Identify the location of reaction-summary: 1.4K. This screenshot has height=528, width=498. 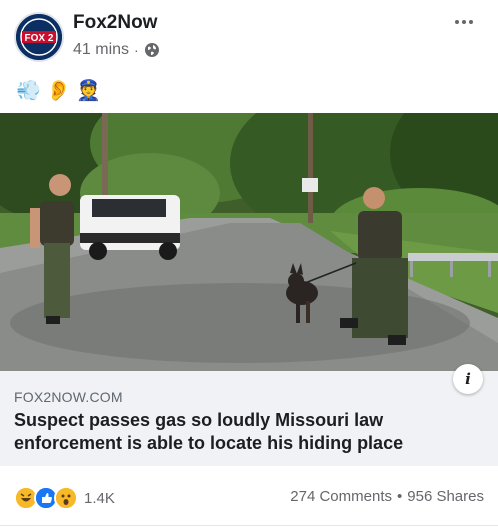
(64, 498).